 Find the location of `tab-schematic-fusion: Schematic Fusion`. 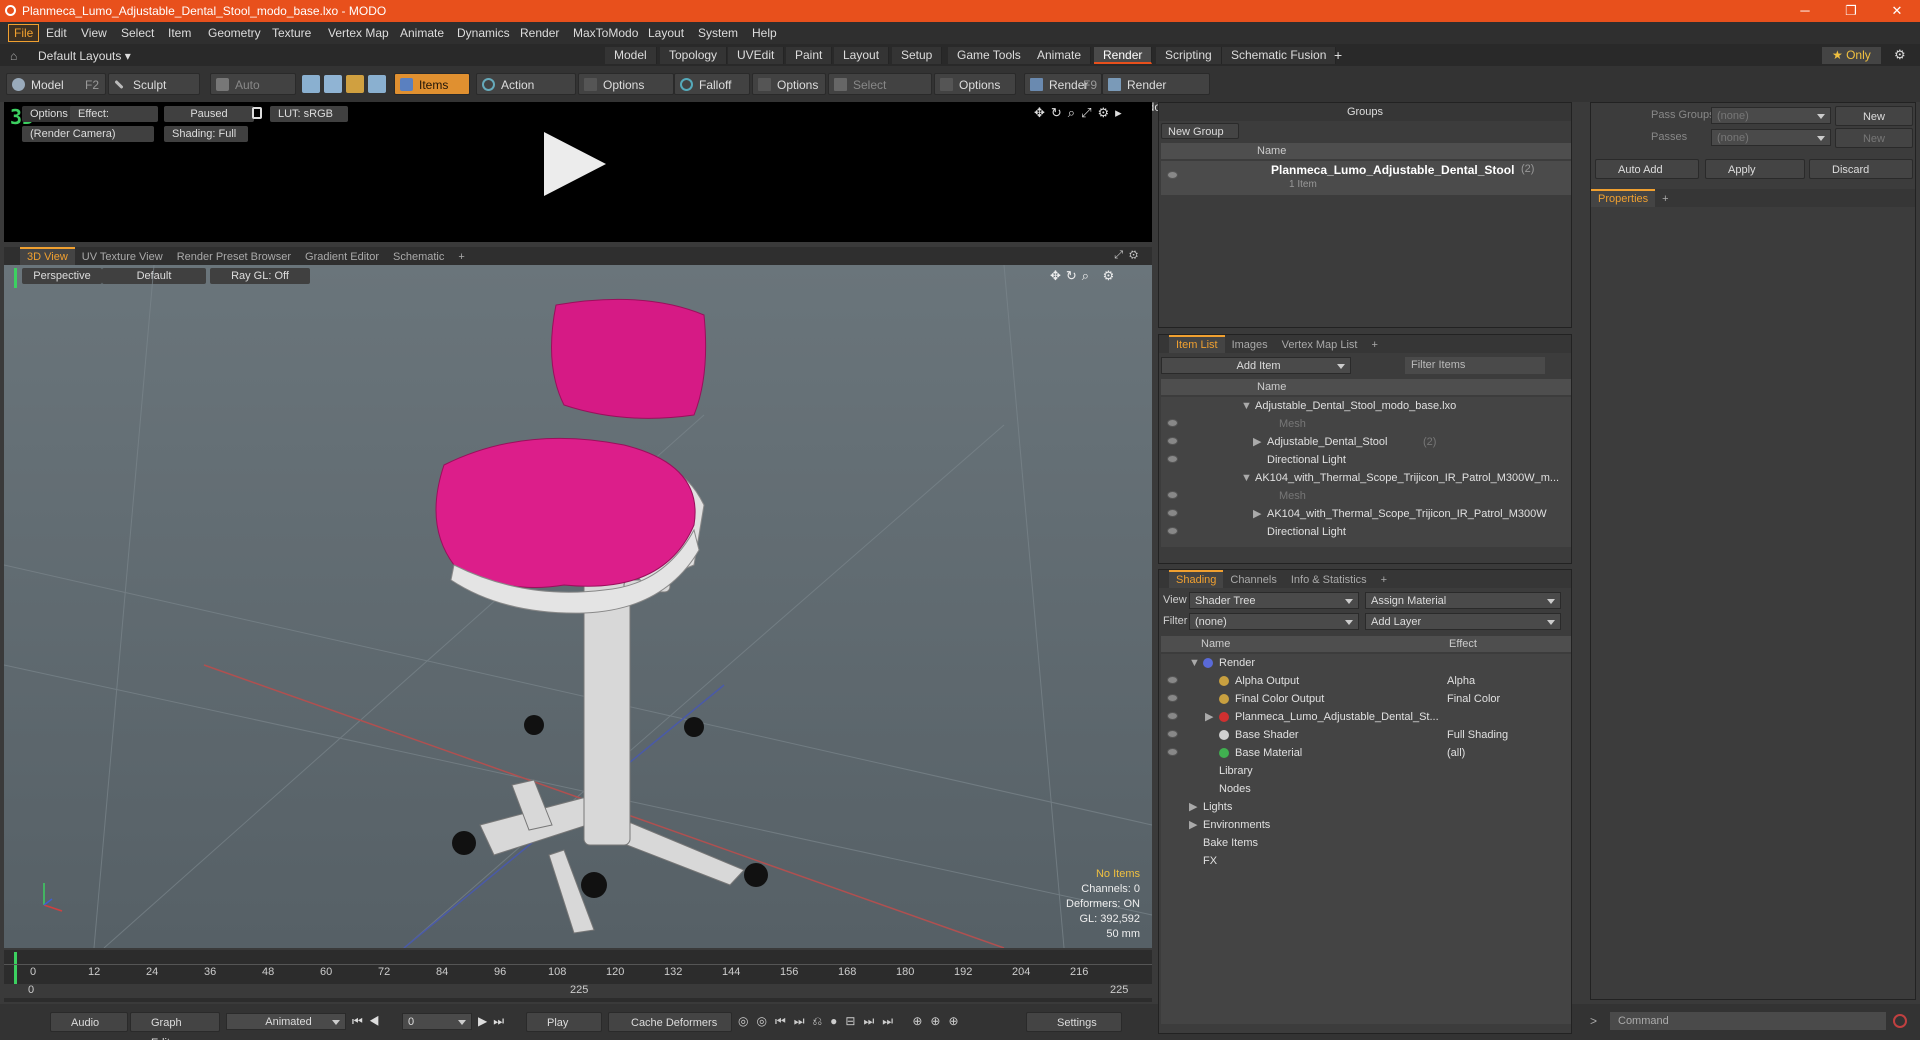

tab-schematic-fusion: Schematic Fusion is located at coordinates (1279, 55).